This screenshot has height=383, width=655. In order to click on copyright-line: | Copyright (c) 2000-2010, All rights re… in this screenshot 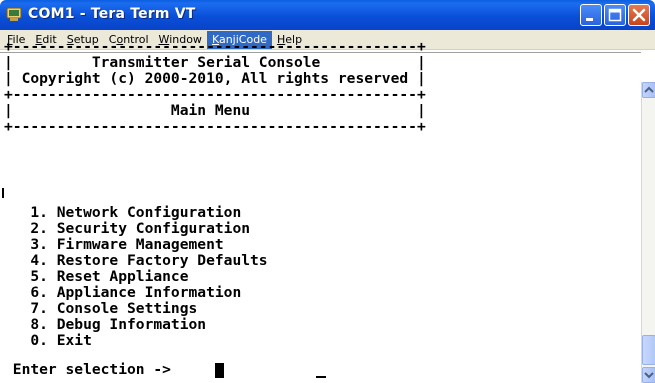, I will do `click(215, 78)`.